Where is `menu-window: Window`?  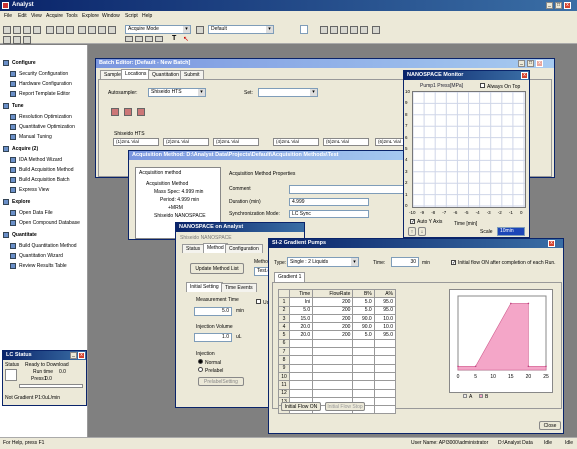 menu-window: Window is located at coordinates (111, 16).